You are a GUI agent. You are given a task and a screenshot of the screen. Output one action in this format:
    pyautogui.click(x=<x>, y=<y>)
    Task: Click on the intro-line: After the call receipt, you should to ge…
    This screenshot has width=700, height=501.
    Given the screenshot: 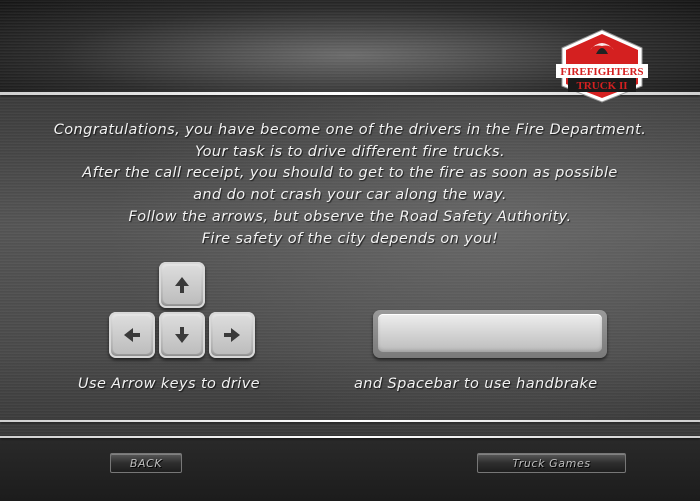 What is the action you would take?
    pyautogui.click(x=350, y=173)
    